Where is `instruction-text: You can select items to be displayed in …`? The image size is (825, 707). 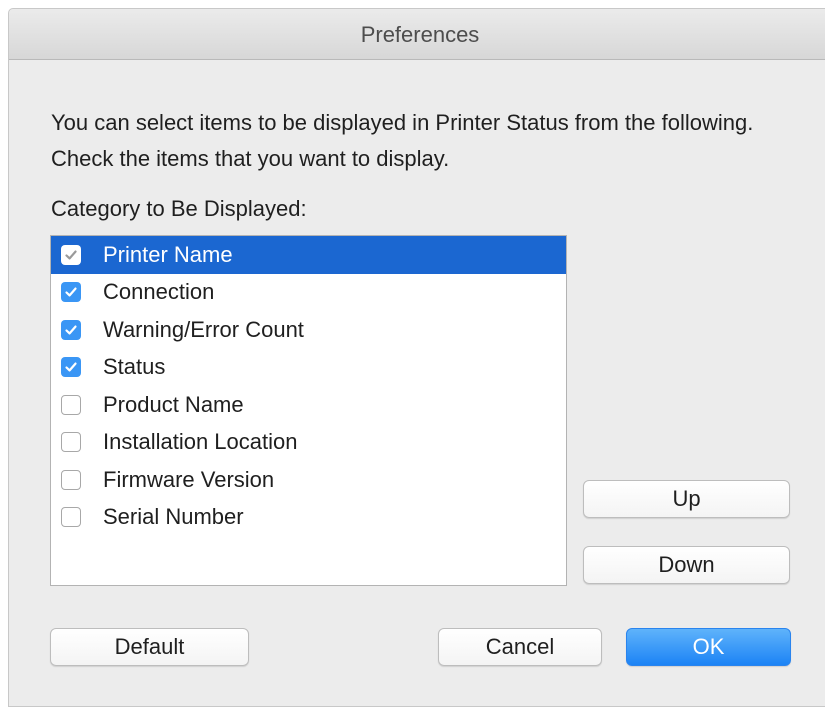 instruction-text: You can select items to be displayed in … is located at coordinates (402, 140).